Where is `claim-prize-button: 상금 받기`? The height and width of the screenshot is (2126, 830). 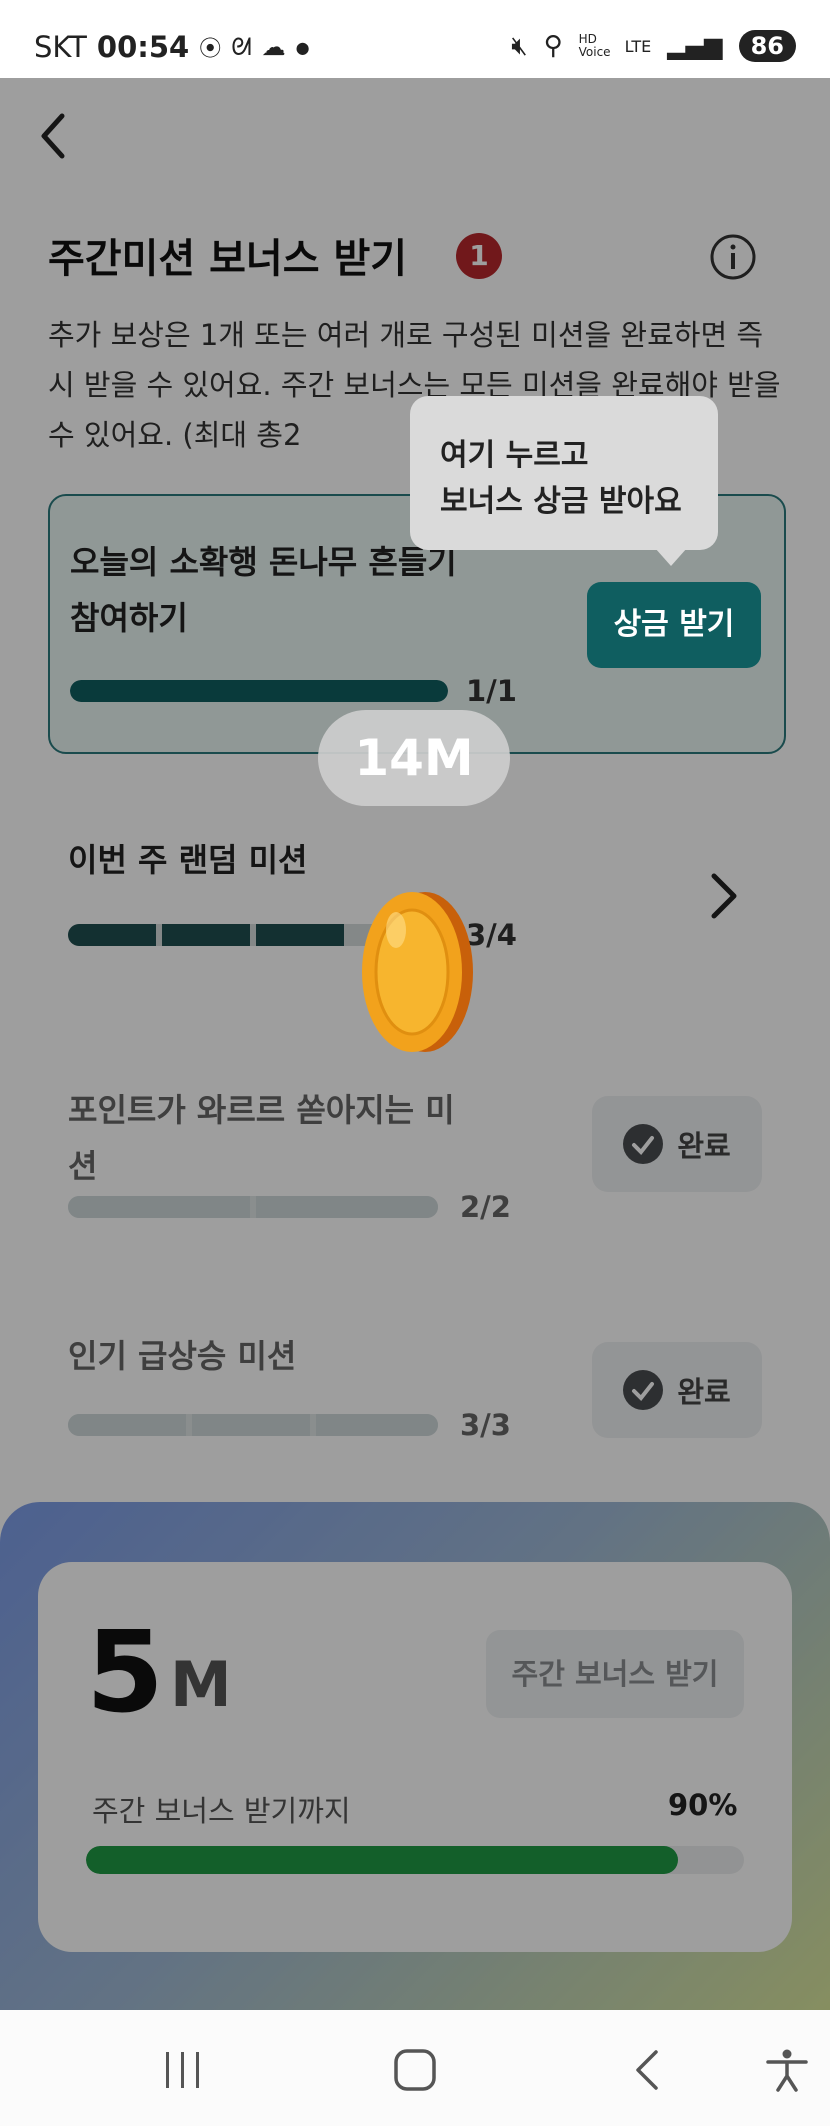
claim-prize-button: 상금 받기 is located at coordinates (674, 625).